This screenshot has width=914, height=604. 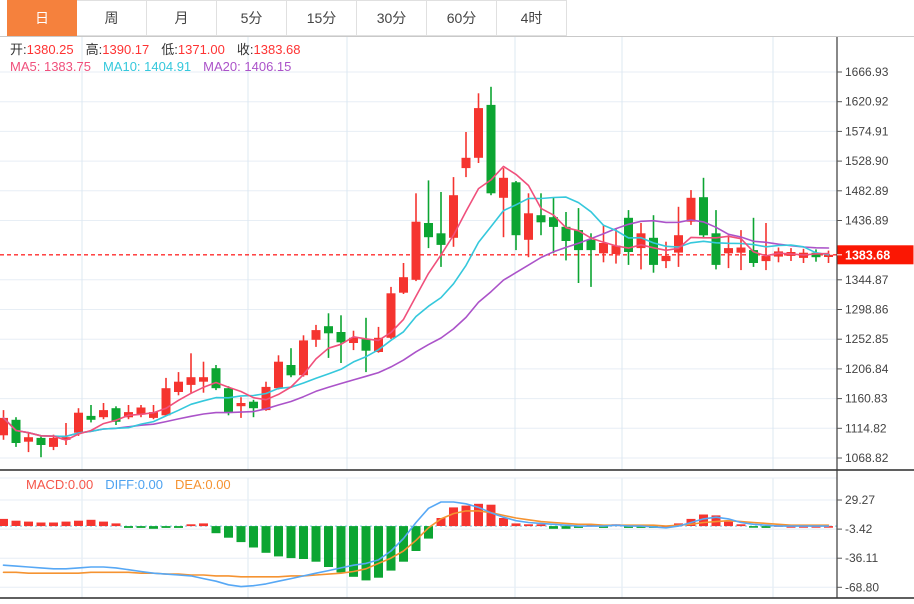 I want to click on svg-text: 1160.83, so click(x=866, y=399).